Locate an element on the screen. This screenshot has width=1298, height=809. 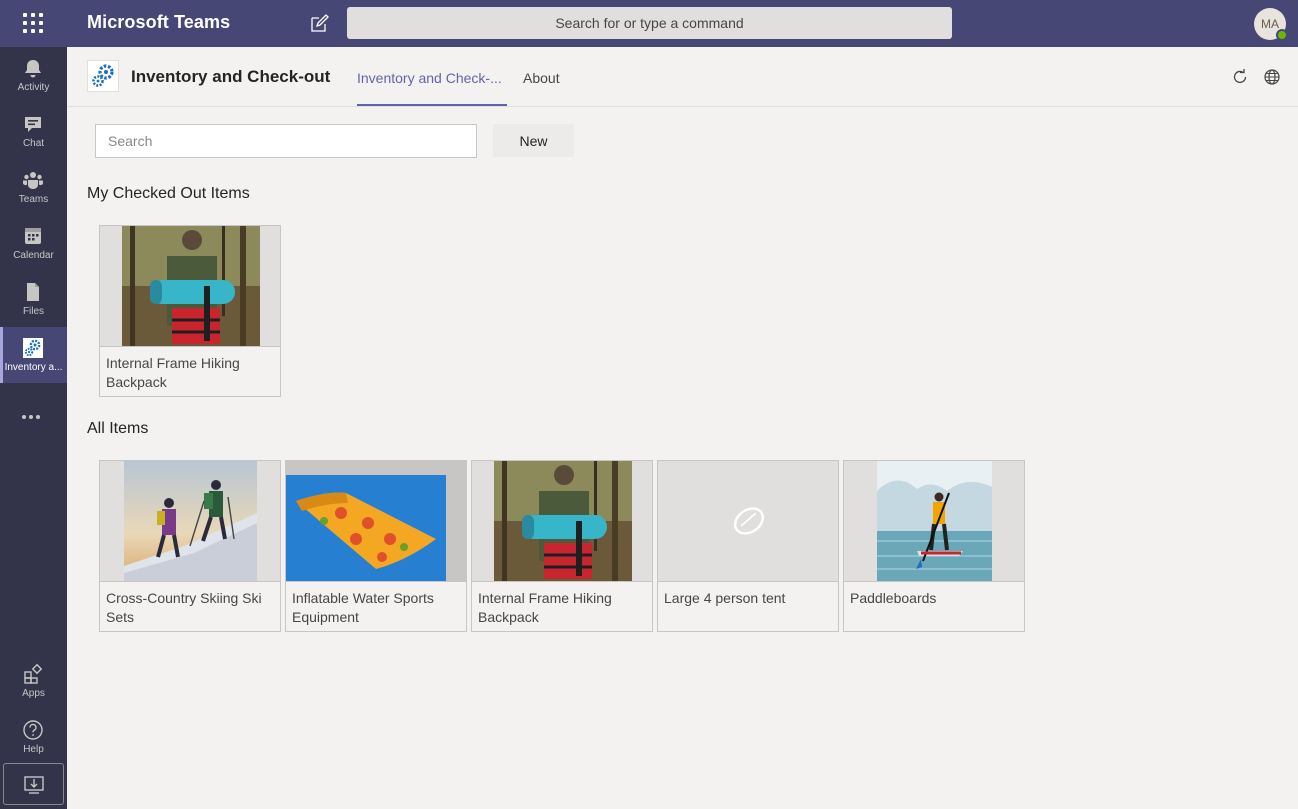
refresh-icon is located at coordinates (1240, 77).